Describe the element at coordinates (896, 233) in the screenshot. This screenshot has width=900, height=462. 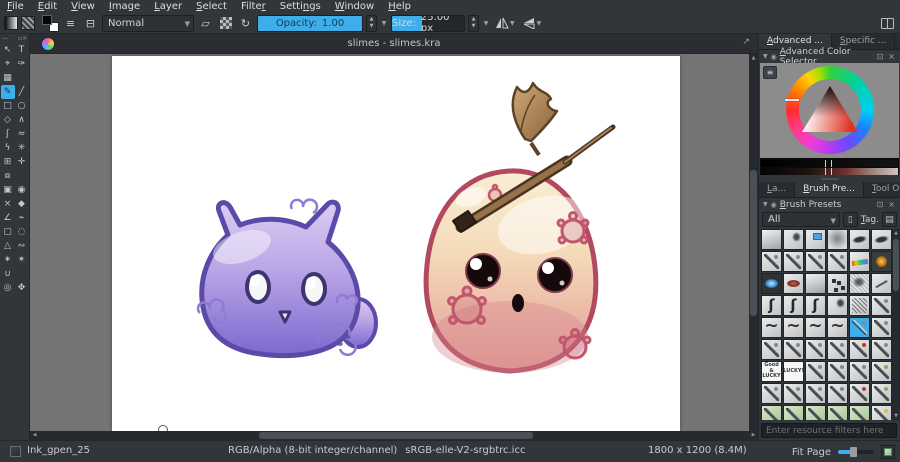
I see `scroll-up-icon: ▲` at that location.